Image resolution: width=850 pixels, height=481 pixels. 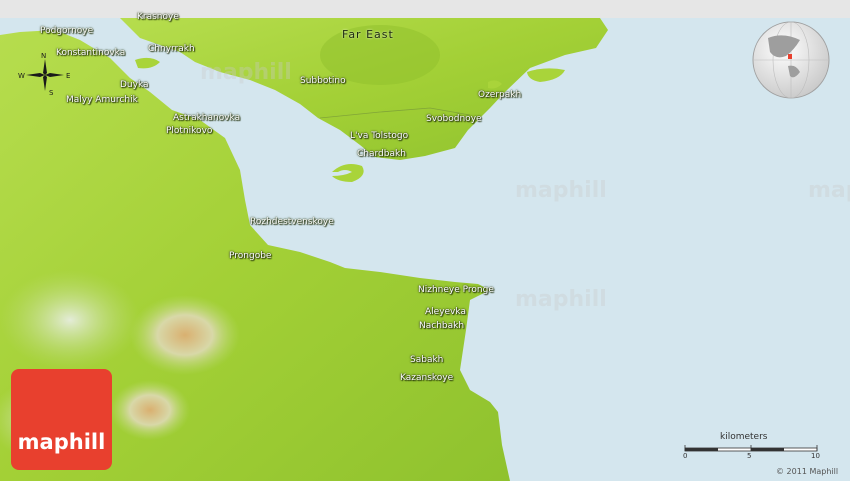 What do you see at coordinates (185, 335) in the screenshot?
I see `relief-peak` at bounding box center [185, 335].